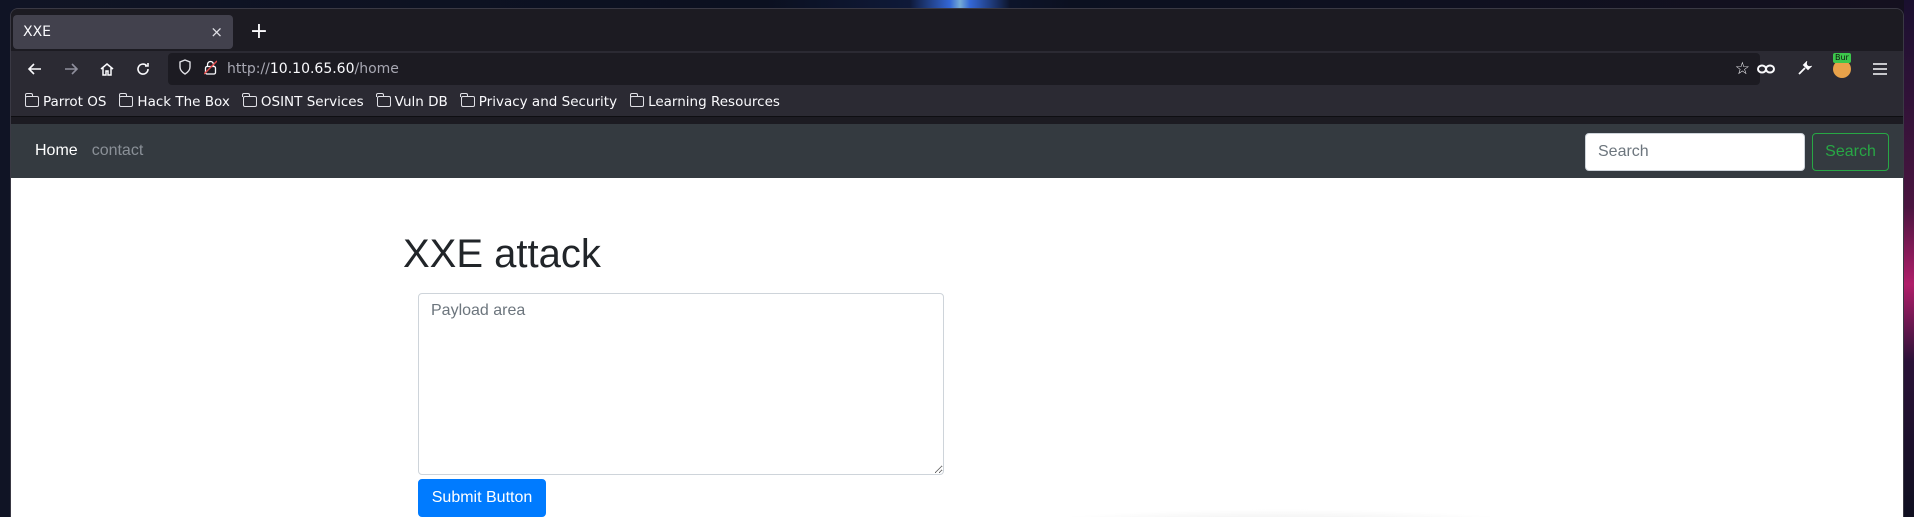  What do you see at coordinates (216, 32) in the screenshot?
I see `close-icon: ×` at bounding box center [216, 32].